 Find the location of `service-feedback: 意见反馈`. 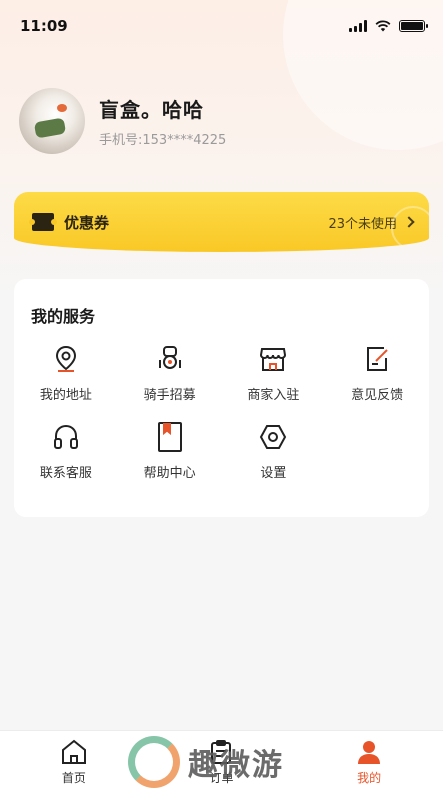

service-feedback: 意见反馈 is located at coordinates (377, 373).